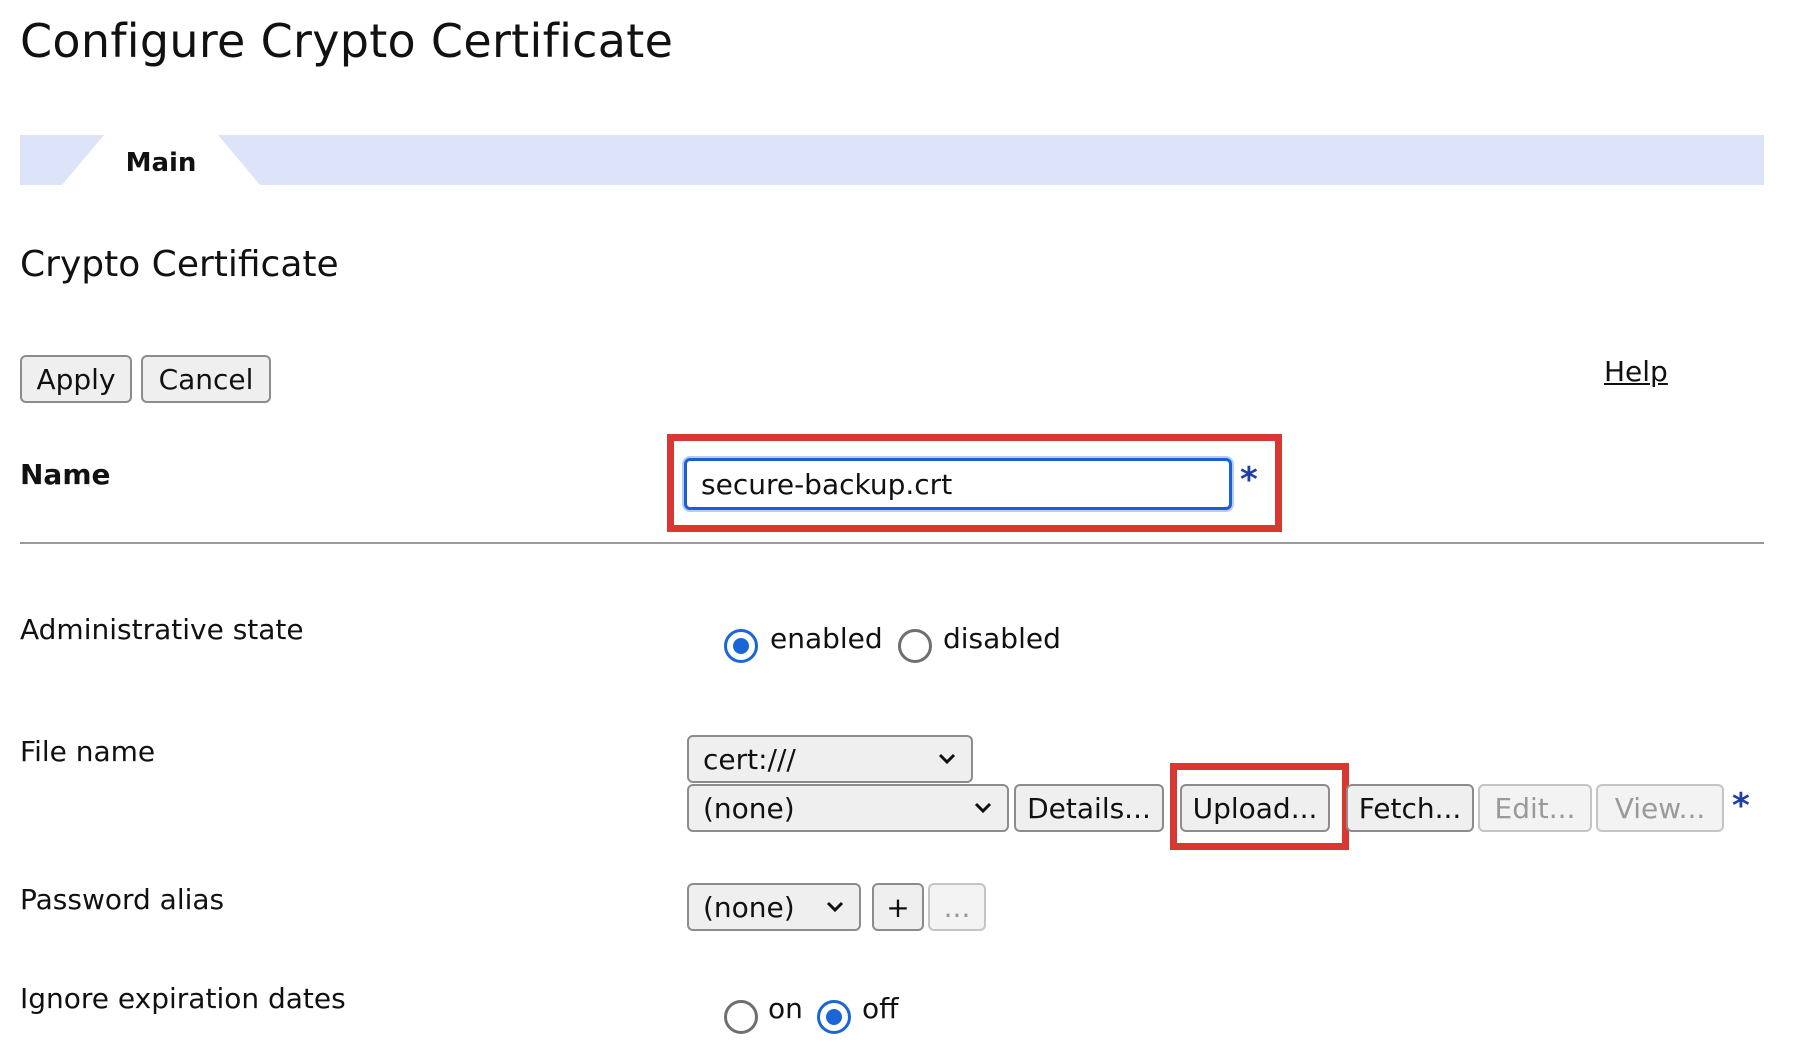 This screenshot has height=1052, width=1798. What do you see at coordinates (1741, 806) in the screenshot?
I see `file-required-marker: *` at bounding box center [1741, 806].